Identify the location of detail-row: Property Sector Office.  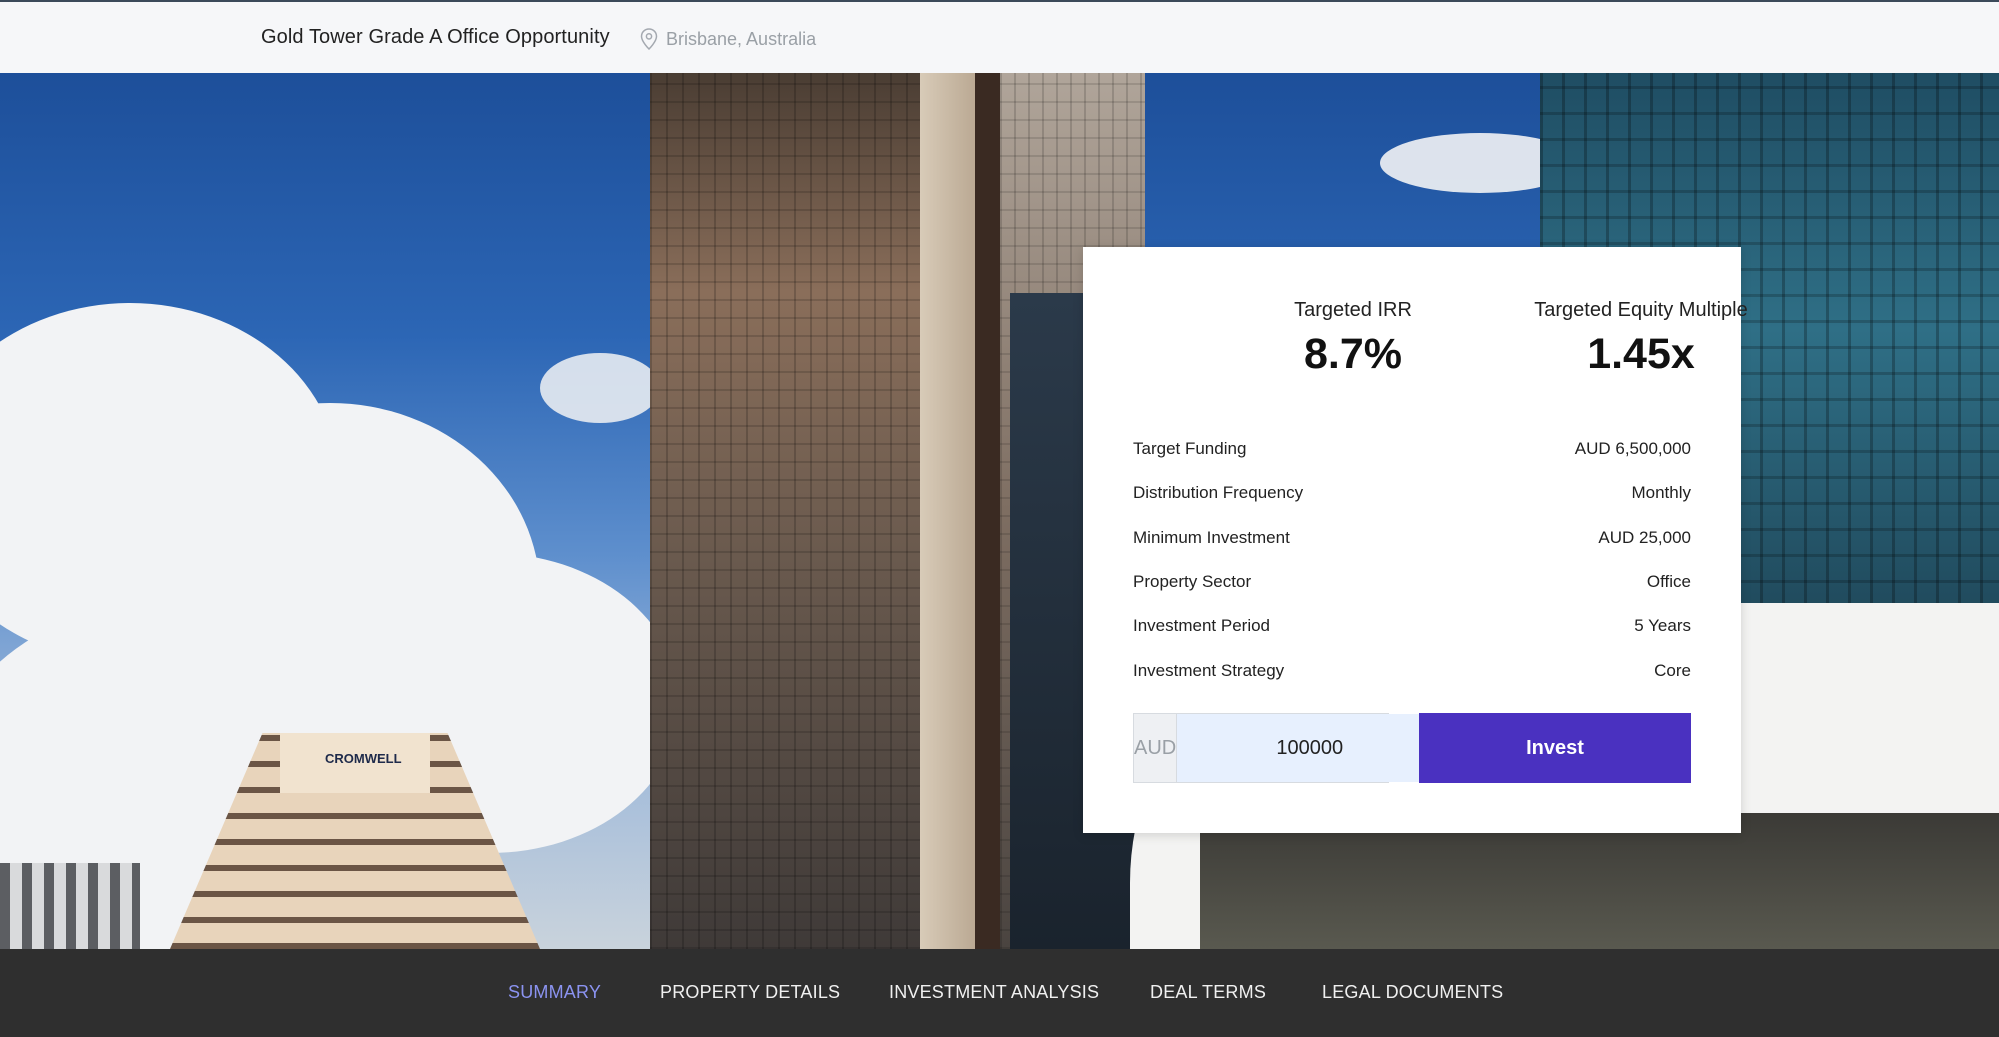
(1412, 582).